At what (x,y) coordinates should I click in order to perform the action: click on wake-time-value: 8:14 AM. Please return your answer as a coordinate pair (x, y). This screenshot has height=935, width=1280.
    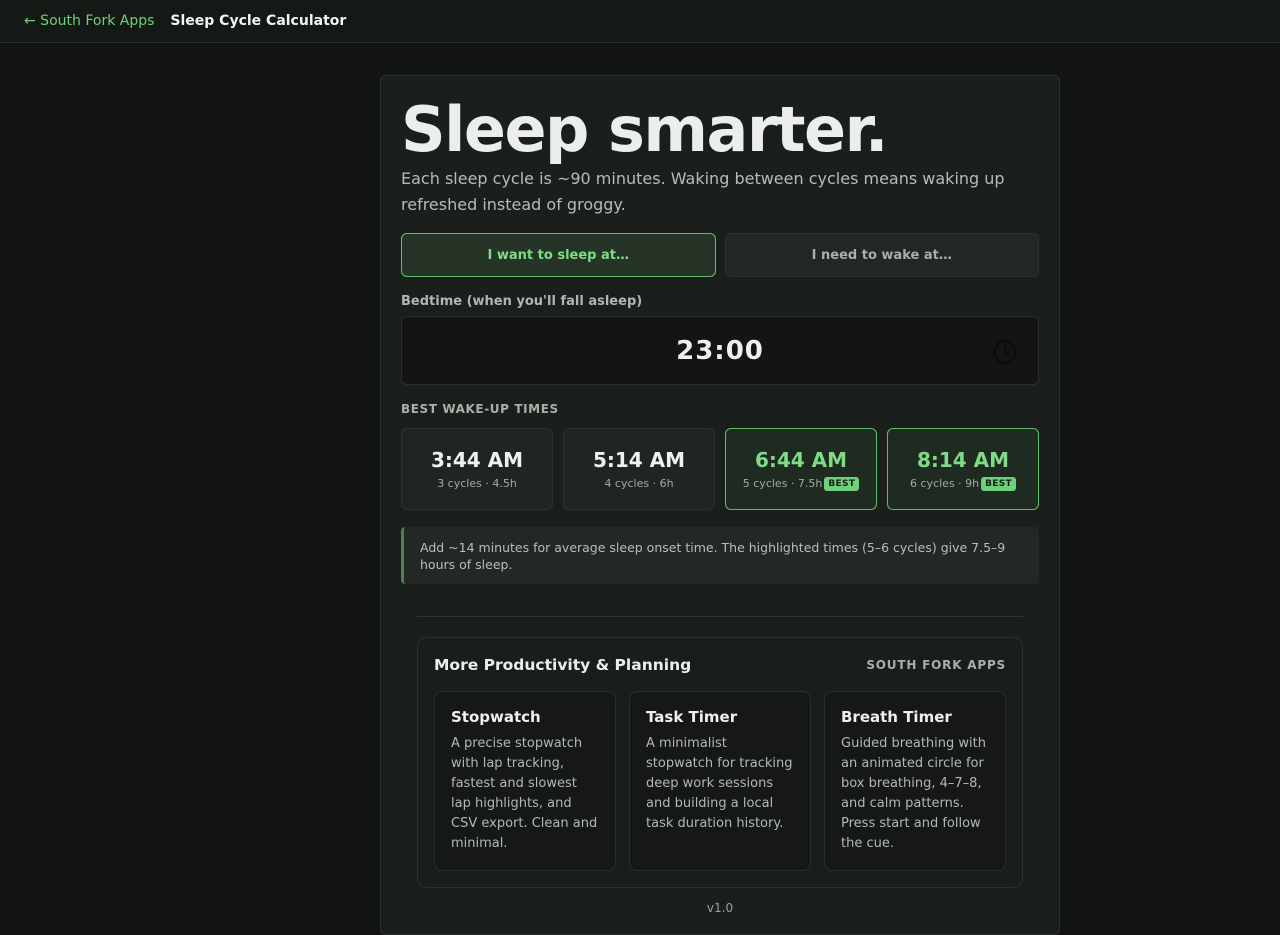
    Looking at the image, I should click on (963, 459).